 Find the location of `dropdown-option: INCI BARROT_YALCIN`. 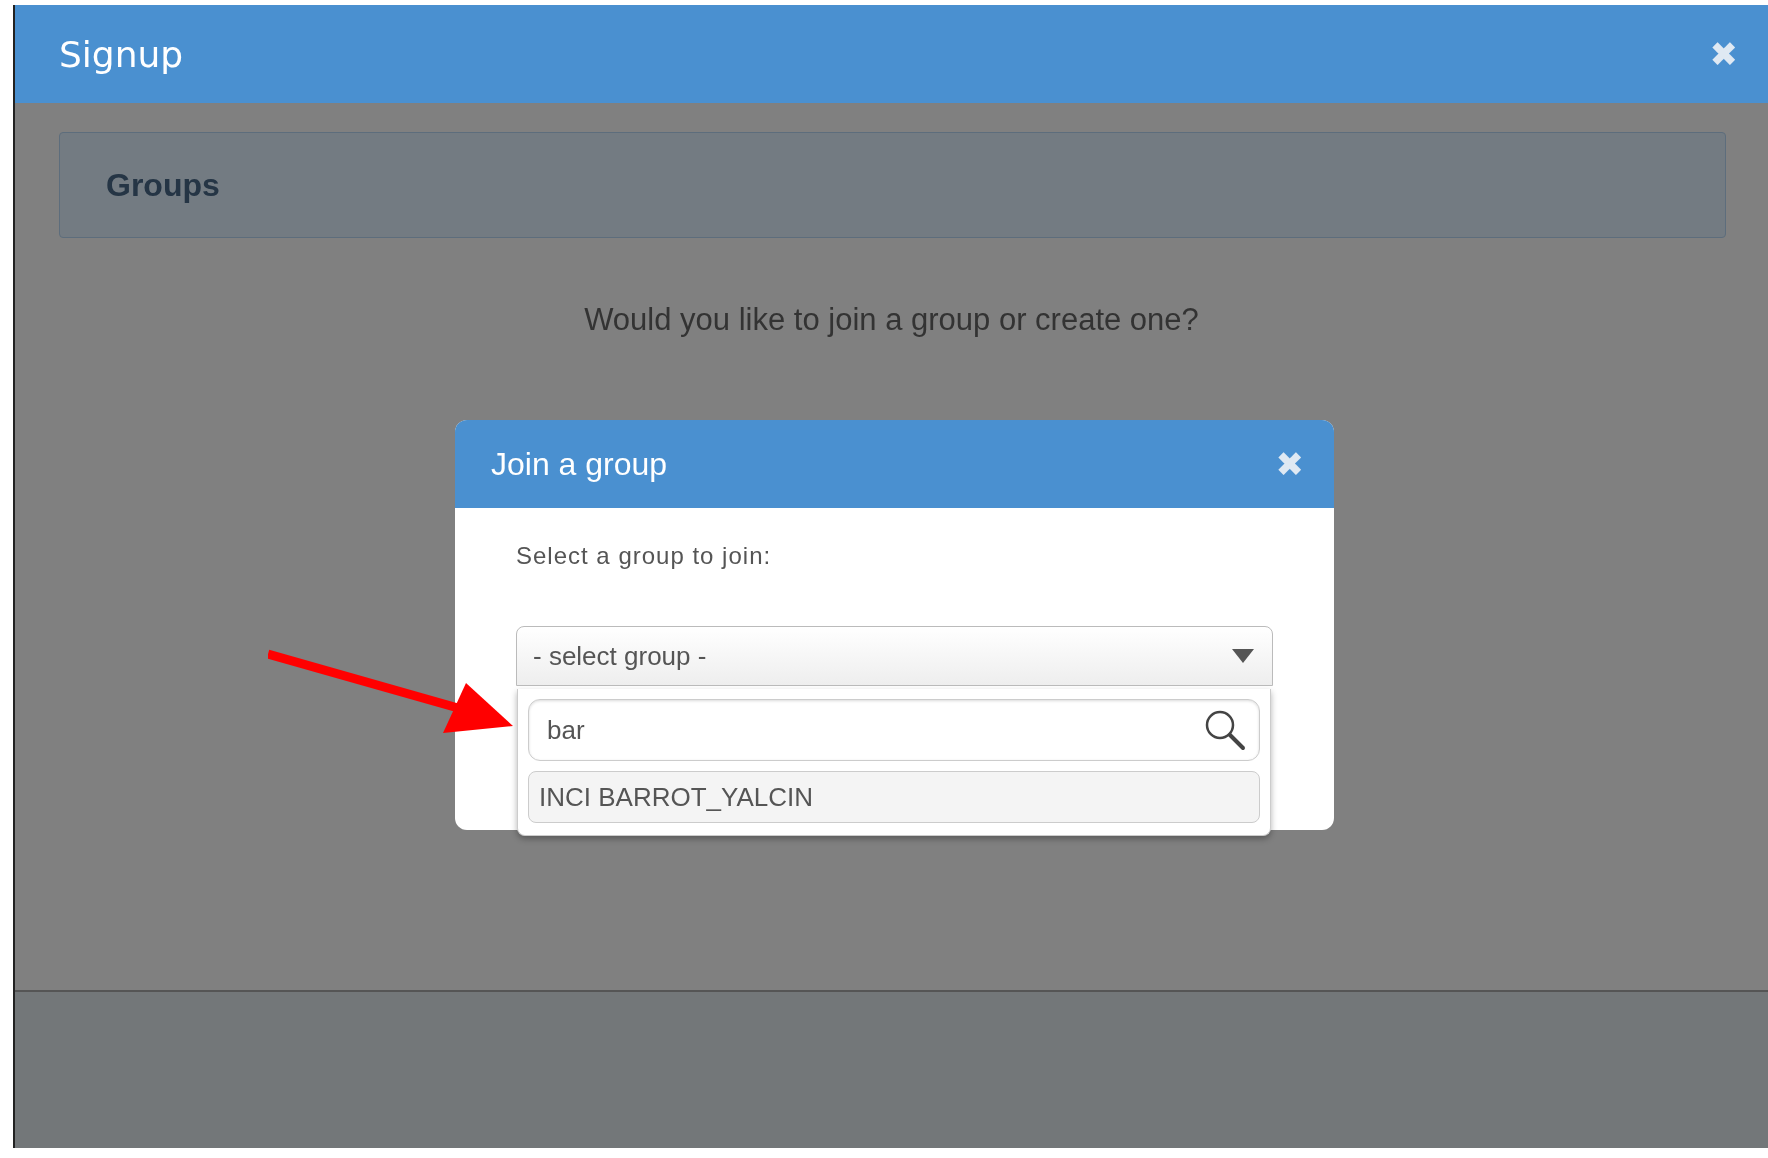

dropdown-option: INCI BARROT_YALCIN is located at coordinates (894, 797).